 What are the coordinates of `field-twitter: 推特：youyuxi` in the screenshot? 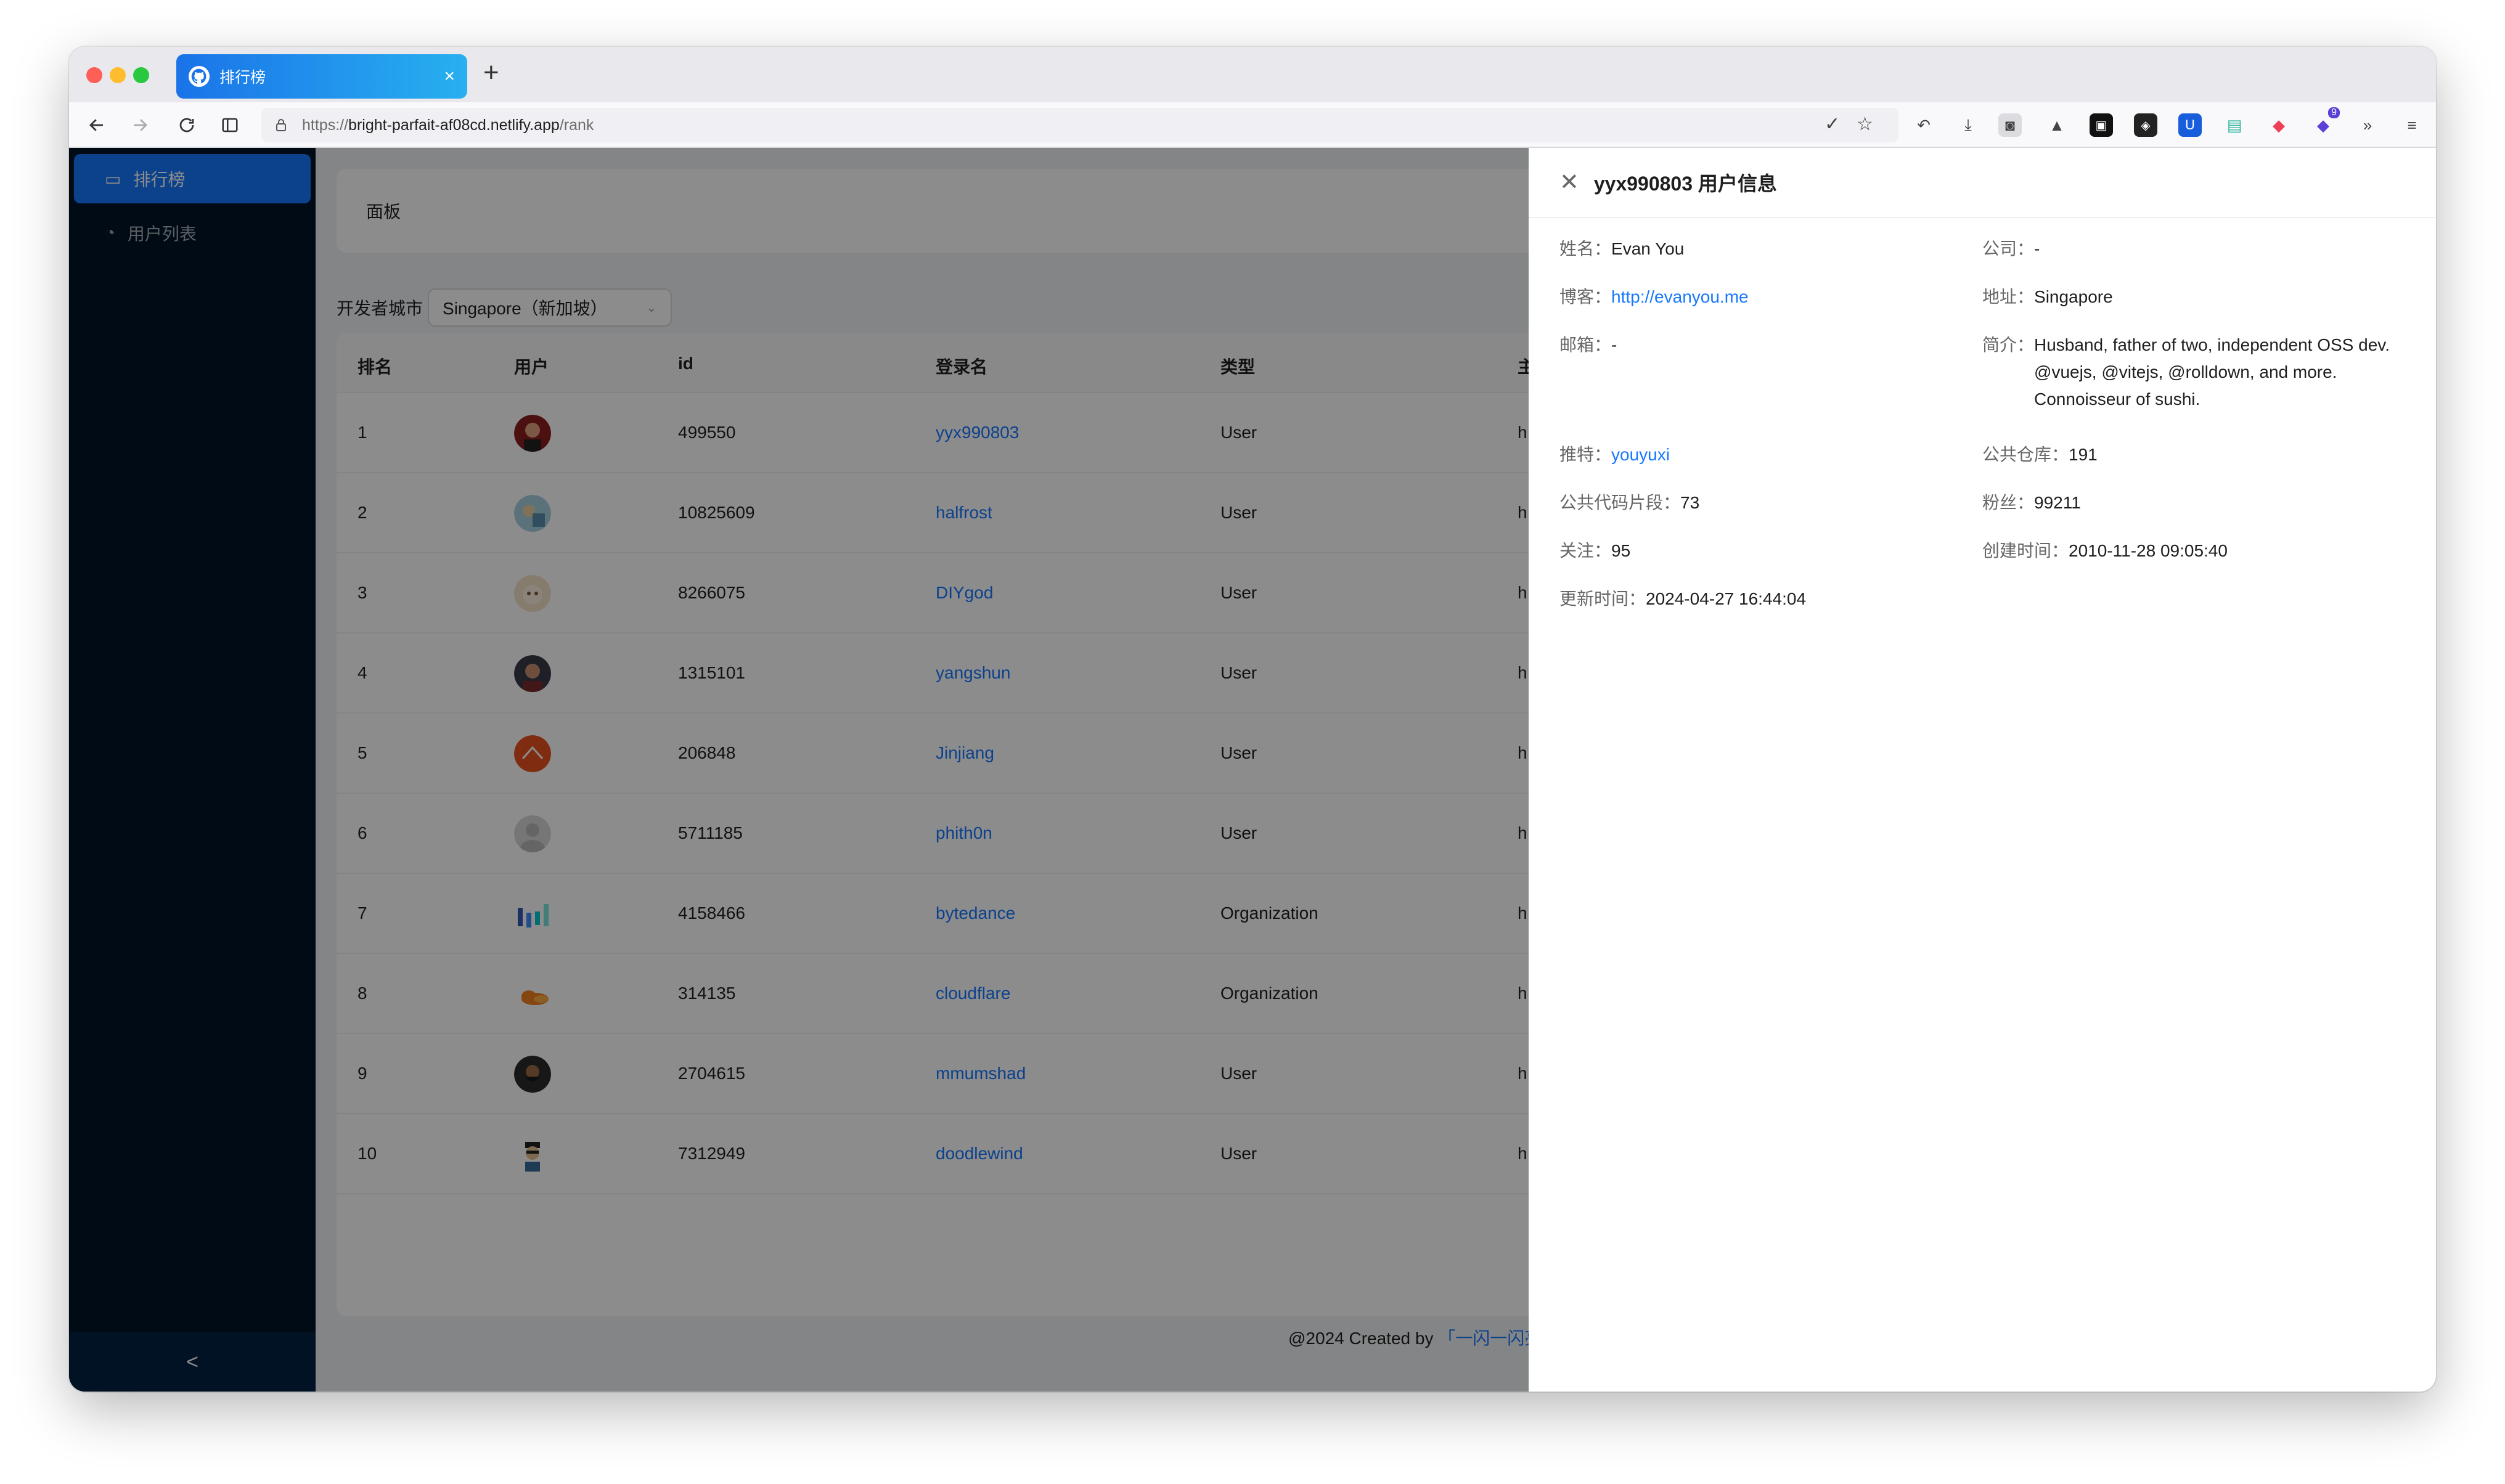 It's located at (1614, 454).